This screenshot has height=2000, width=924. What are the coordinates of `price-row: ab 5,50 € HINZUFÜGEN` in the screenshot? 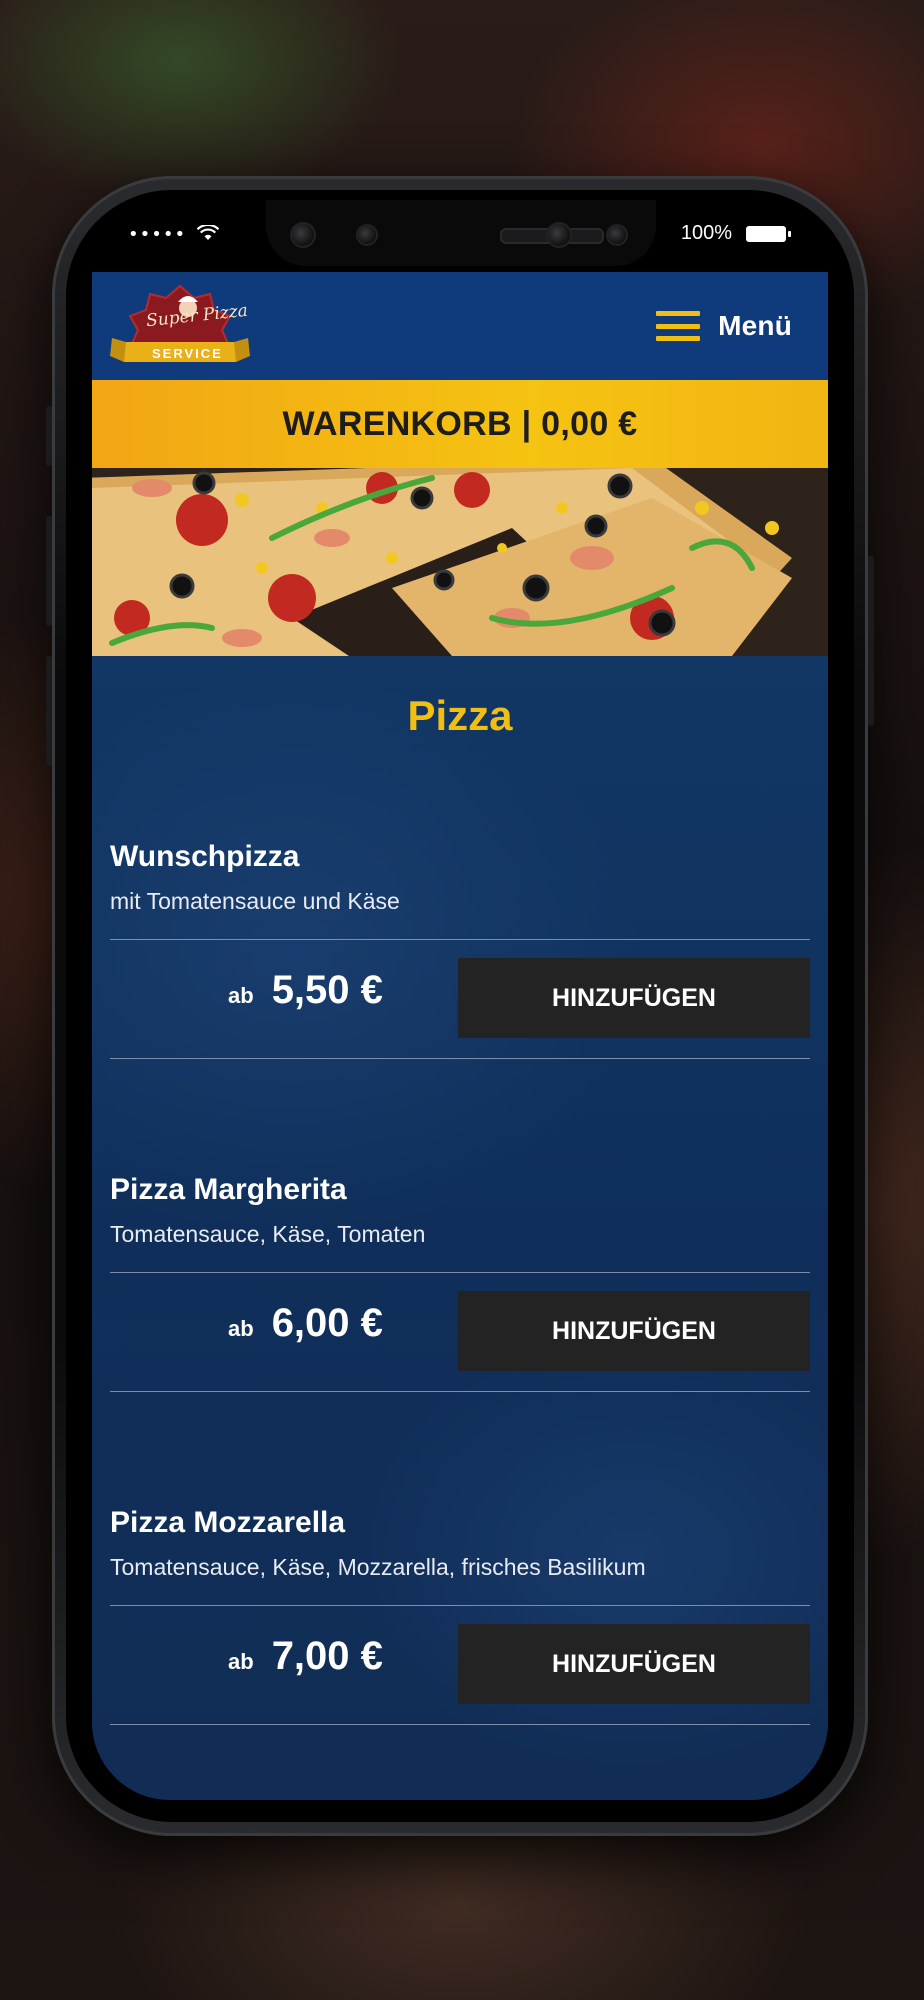 It's located at (460, 999).